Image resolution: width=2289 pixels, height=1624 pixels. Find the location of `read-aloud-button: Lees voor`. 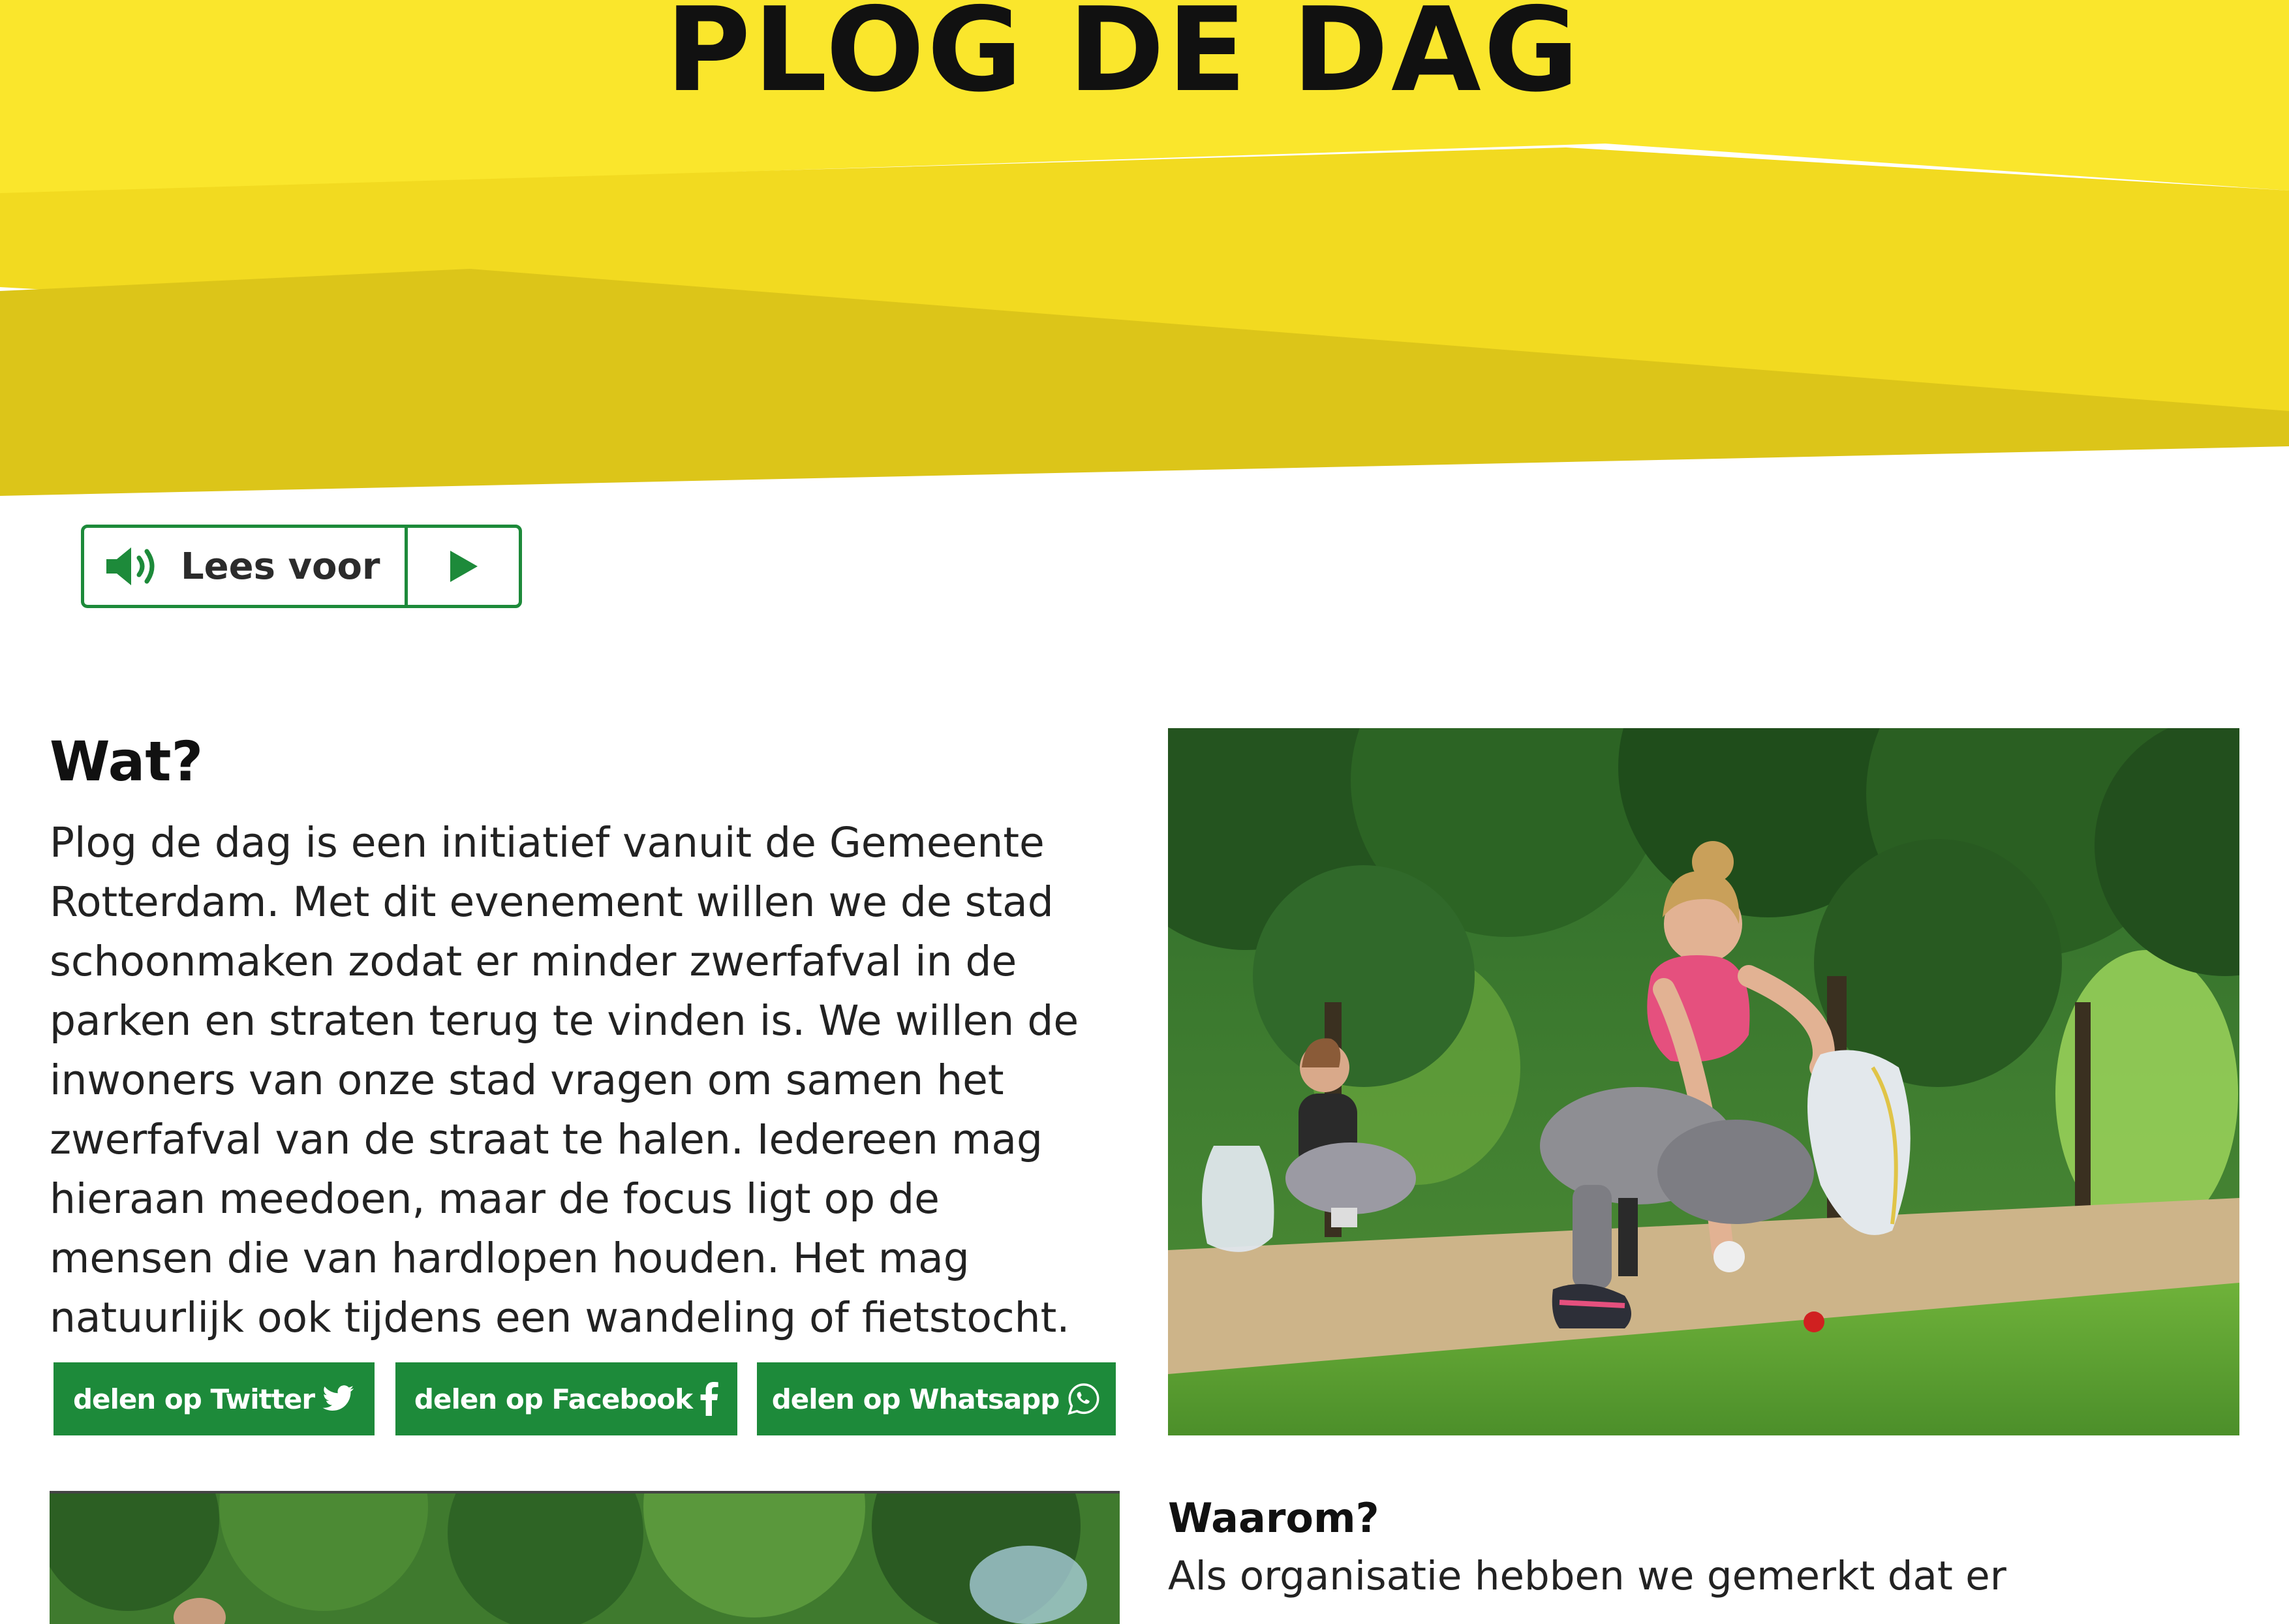

read-aloud-button: Lees voor is located at coordinates (246, 566).